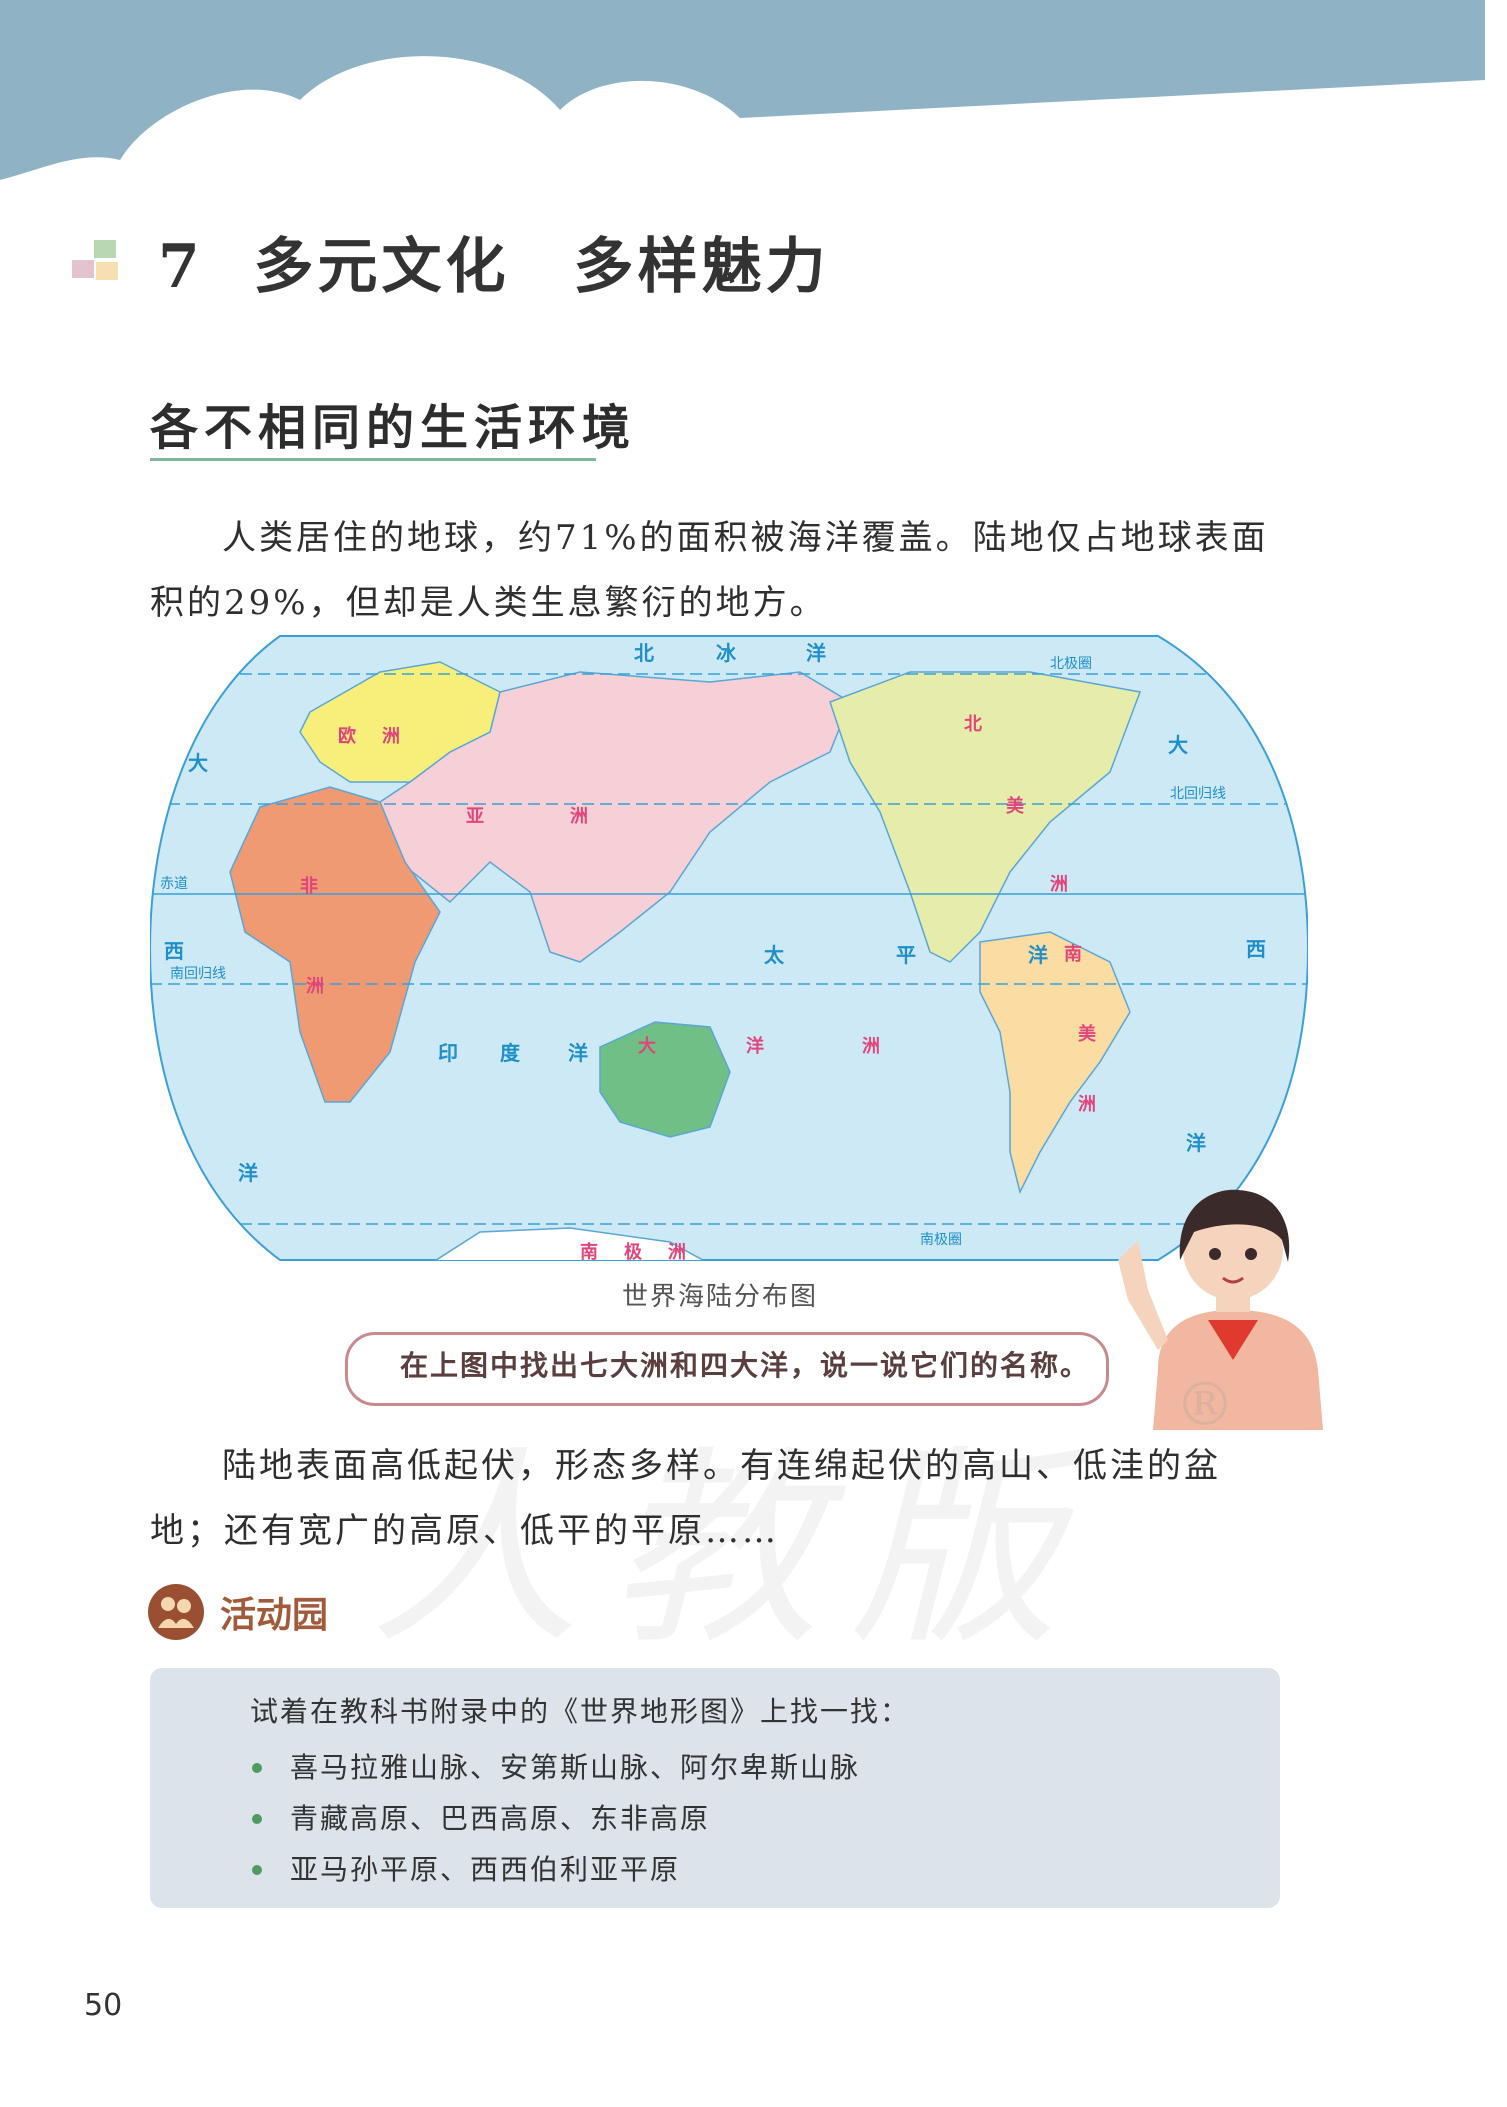 The height and width of the screenshot is (2107, 1507). Describe the element at coordinates (1073, 954) in the screenshot. I see `label-south-america-1: 南` at that location.